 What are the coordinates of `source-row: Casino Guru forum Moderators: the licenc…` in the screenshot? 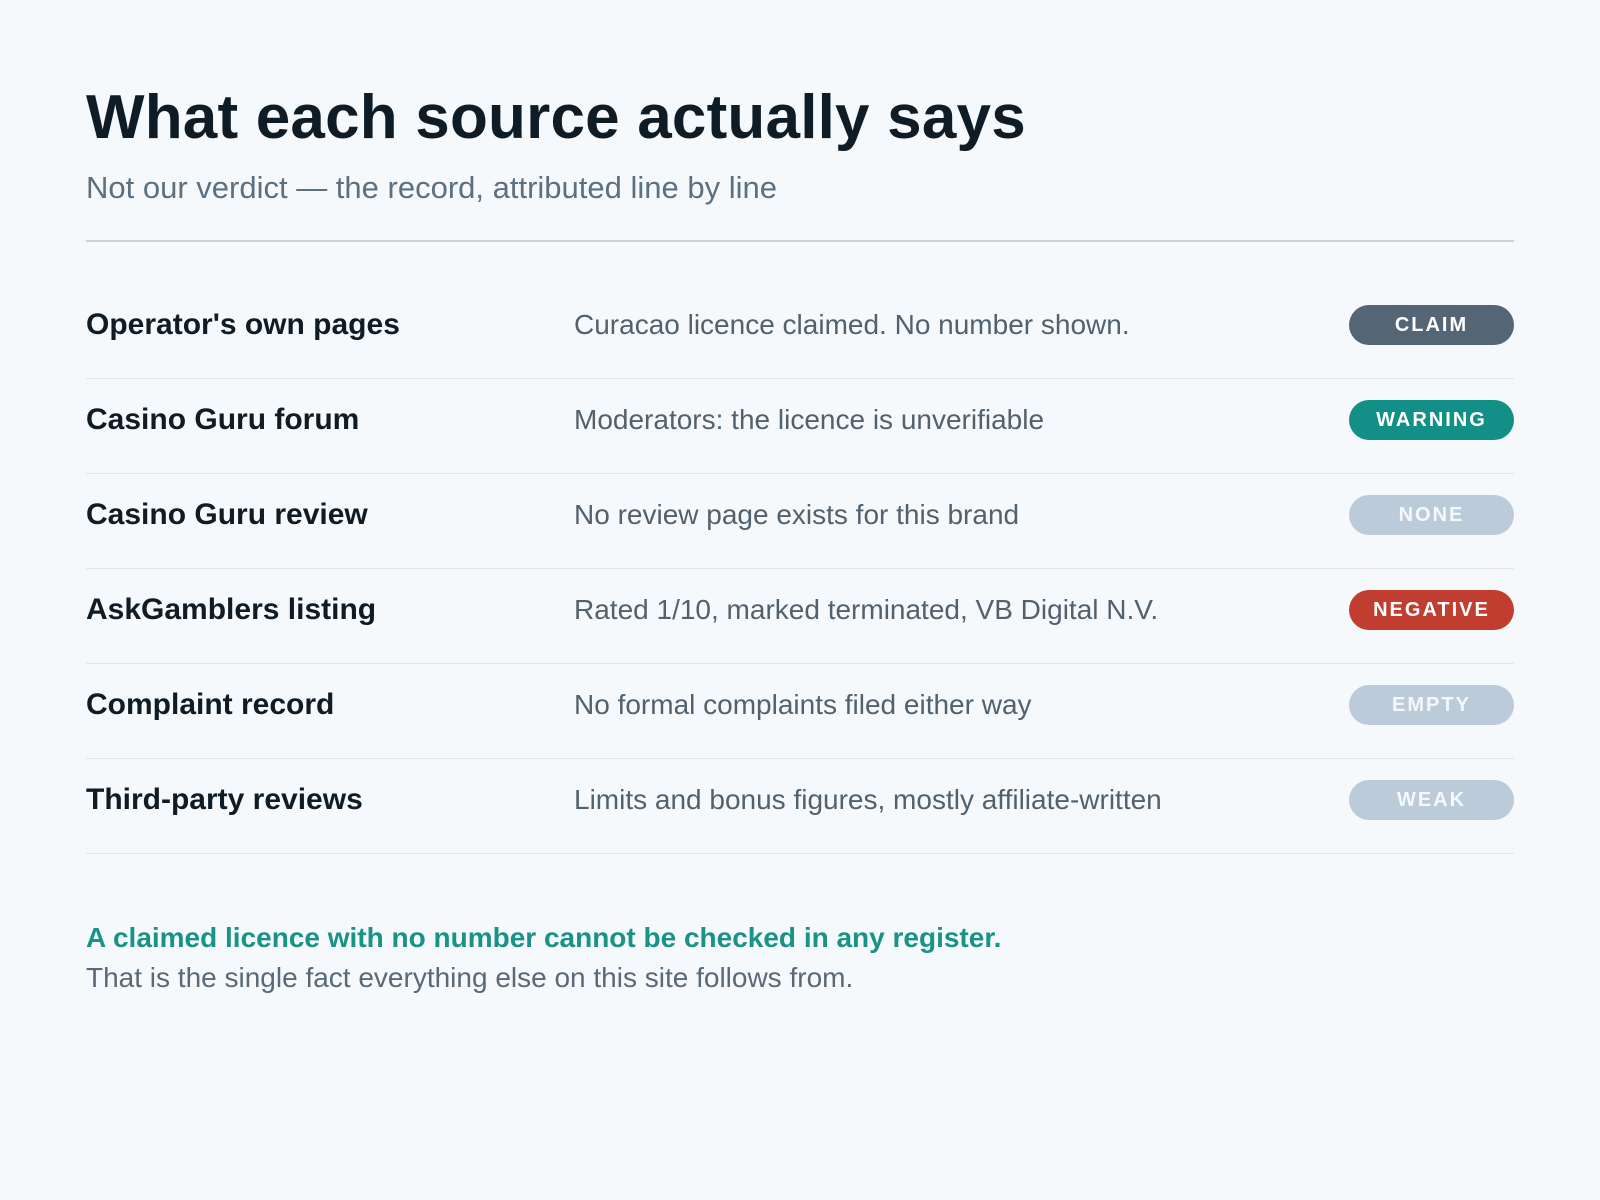 It's located at (800, 426).